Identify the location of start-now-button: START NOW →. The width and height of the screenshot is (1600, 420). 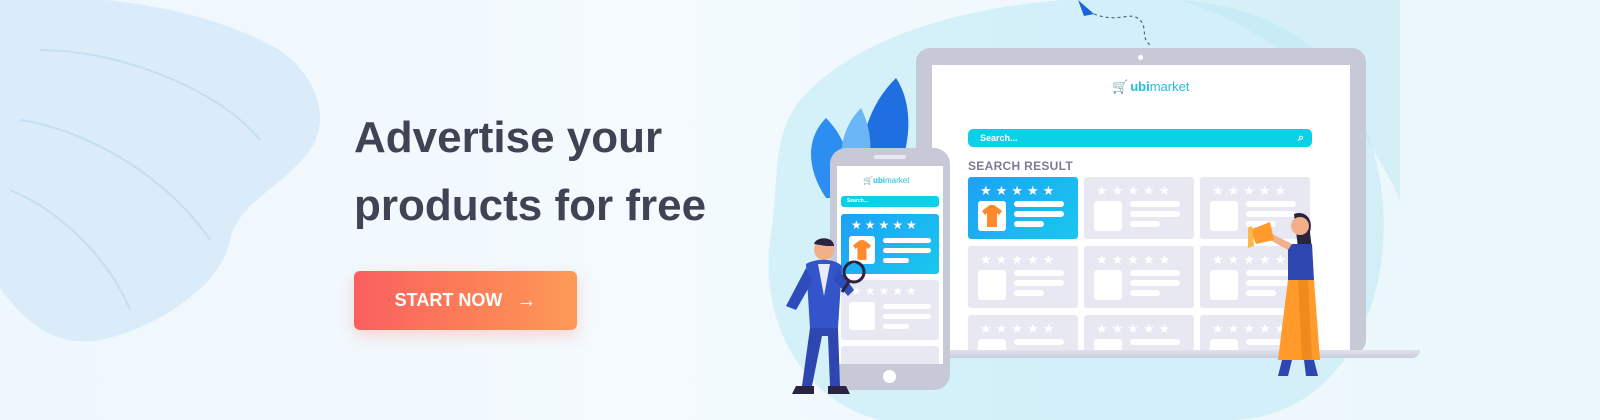
(465, 300).